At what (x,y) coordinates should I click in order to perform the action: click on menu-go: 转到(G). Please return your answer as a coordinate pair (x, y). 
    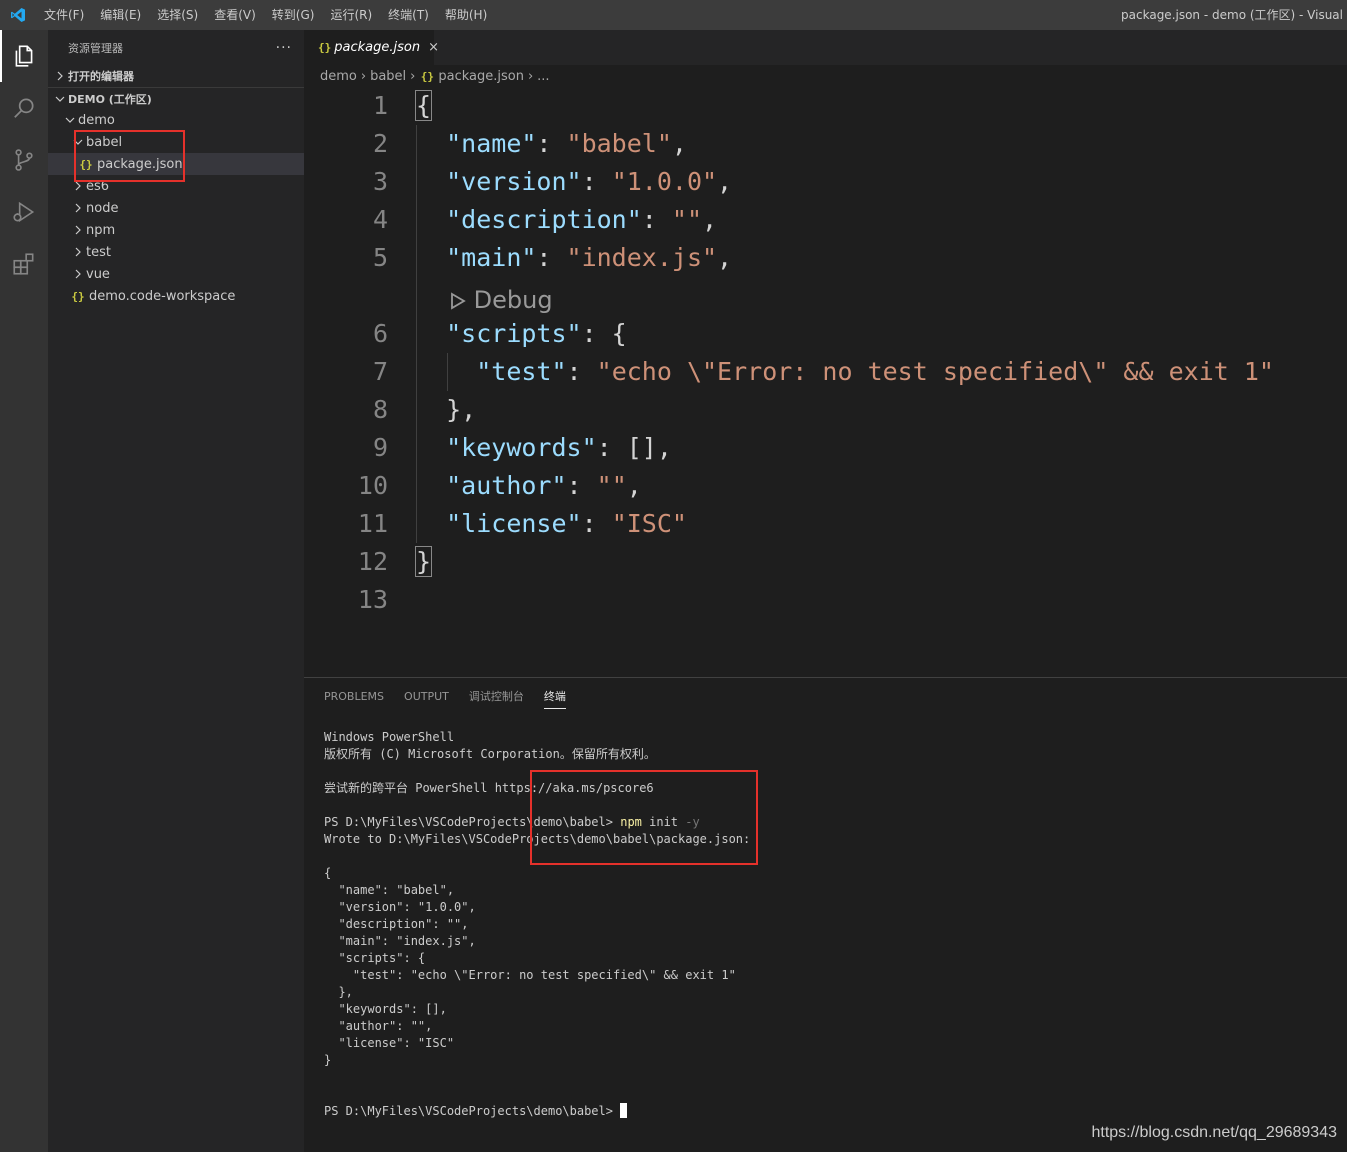
    Looking at the image, I should click on (293, 15).